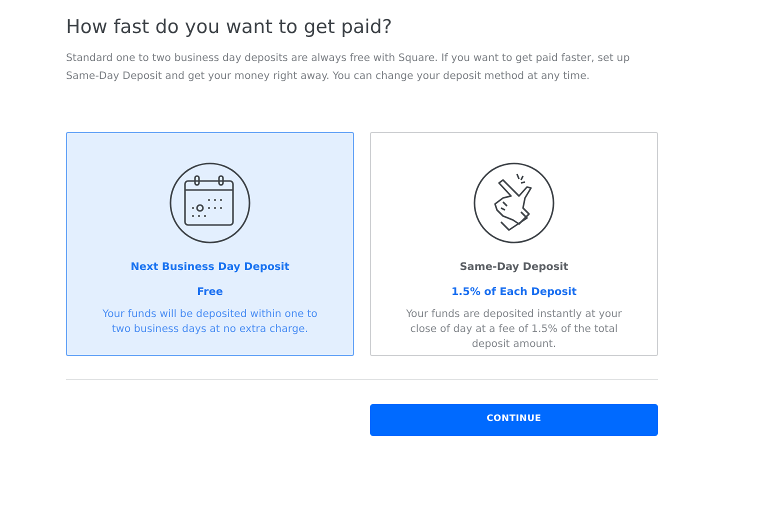 The width and height of the screenshot is (768, 530). I want to click on option-price: Free, so click(210, 292).